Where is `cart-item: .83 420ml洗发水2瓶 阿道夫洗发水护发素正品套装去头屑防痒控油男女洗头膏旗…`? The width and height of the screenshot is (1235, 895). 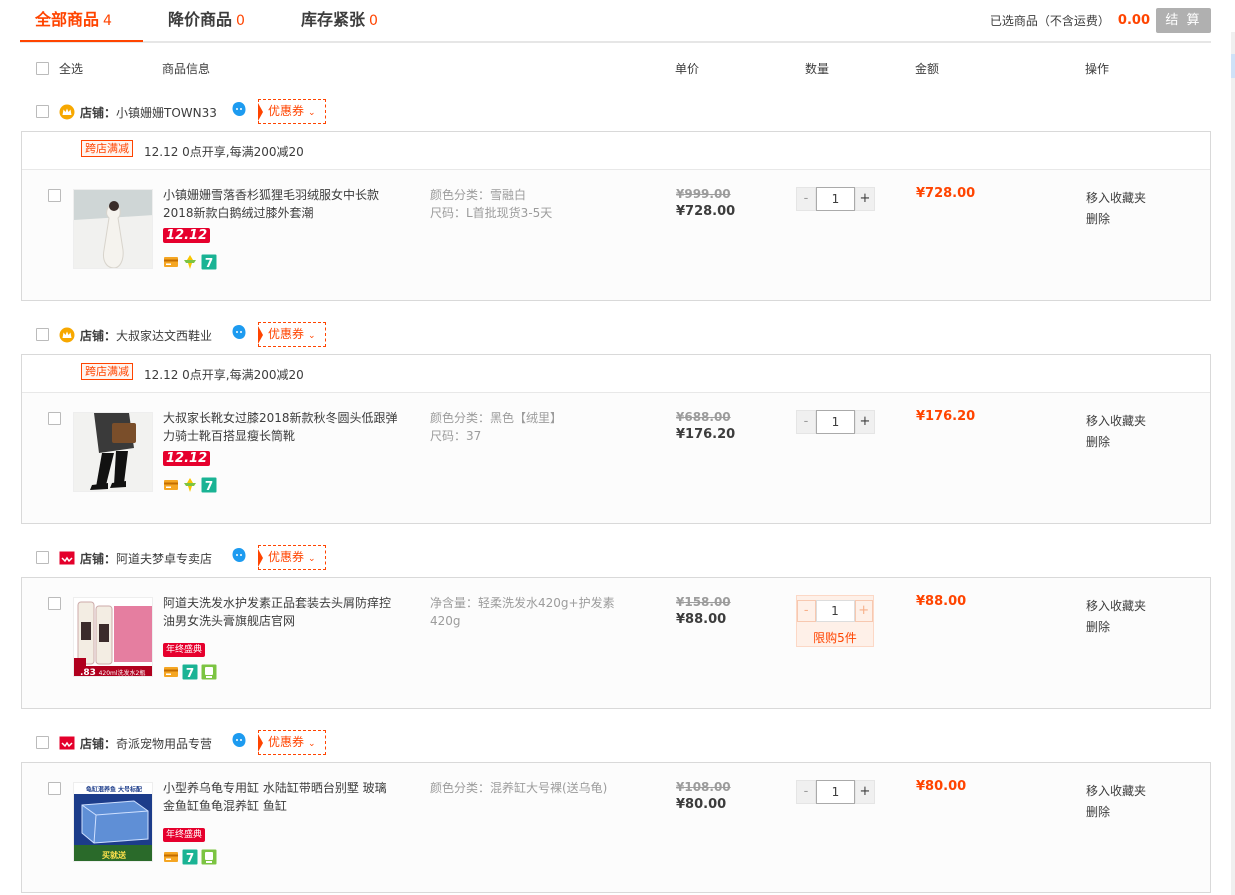
cart-item: .83 420ml洗发水2瓶 阿道夫洗发水护发素正品套装去头屑防痒控油男女洗头膏旗… is located at coordinates (616, 643).